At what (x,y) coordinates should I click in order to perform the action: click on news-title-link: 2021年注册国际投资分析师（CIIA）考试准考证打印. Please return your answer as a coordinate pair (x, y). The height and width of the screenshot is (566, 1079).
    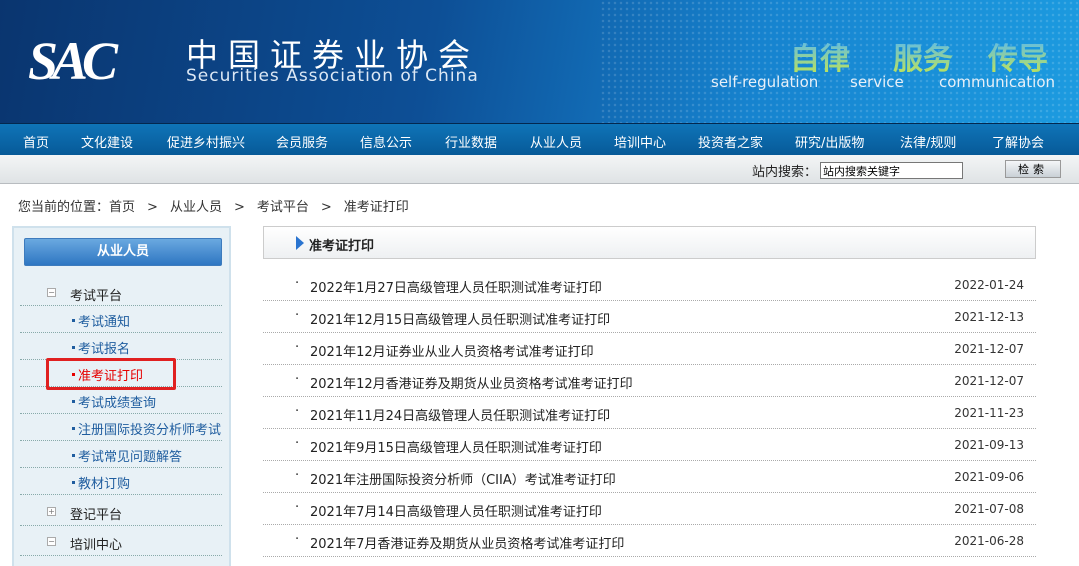
    Looking at the image, I should click on (463, 478).